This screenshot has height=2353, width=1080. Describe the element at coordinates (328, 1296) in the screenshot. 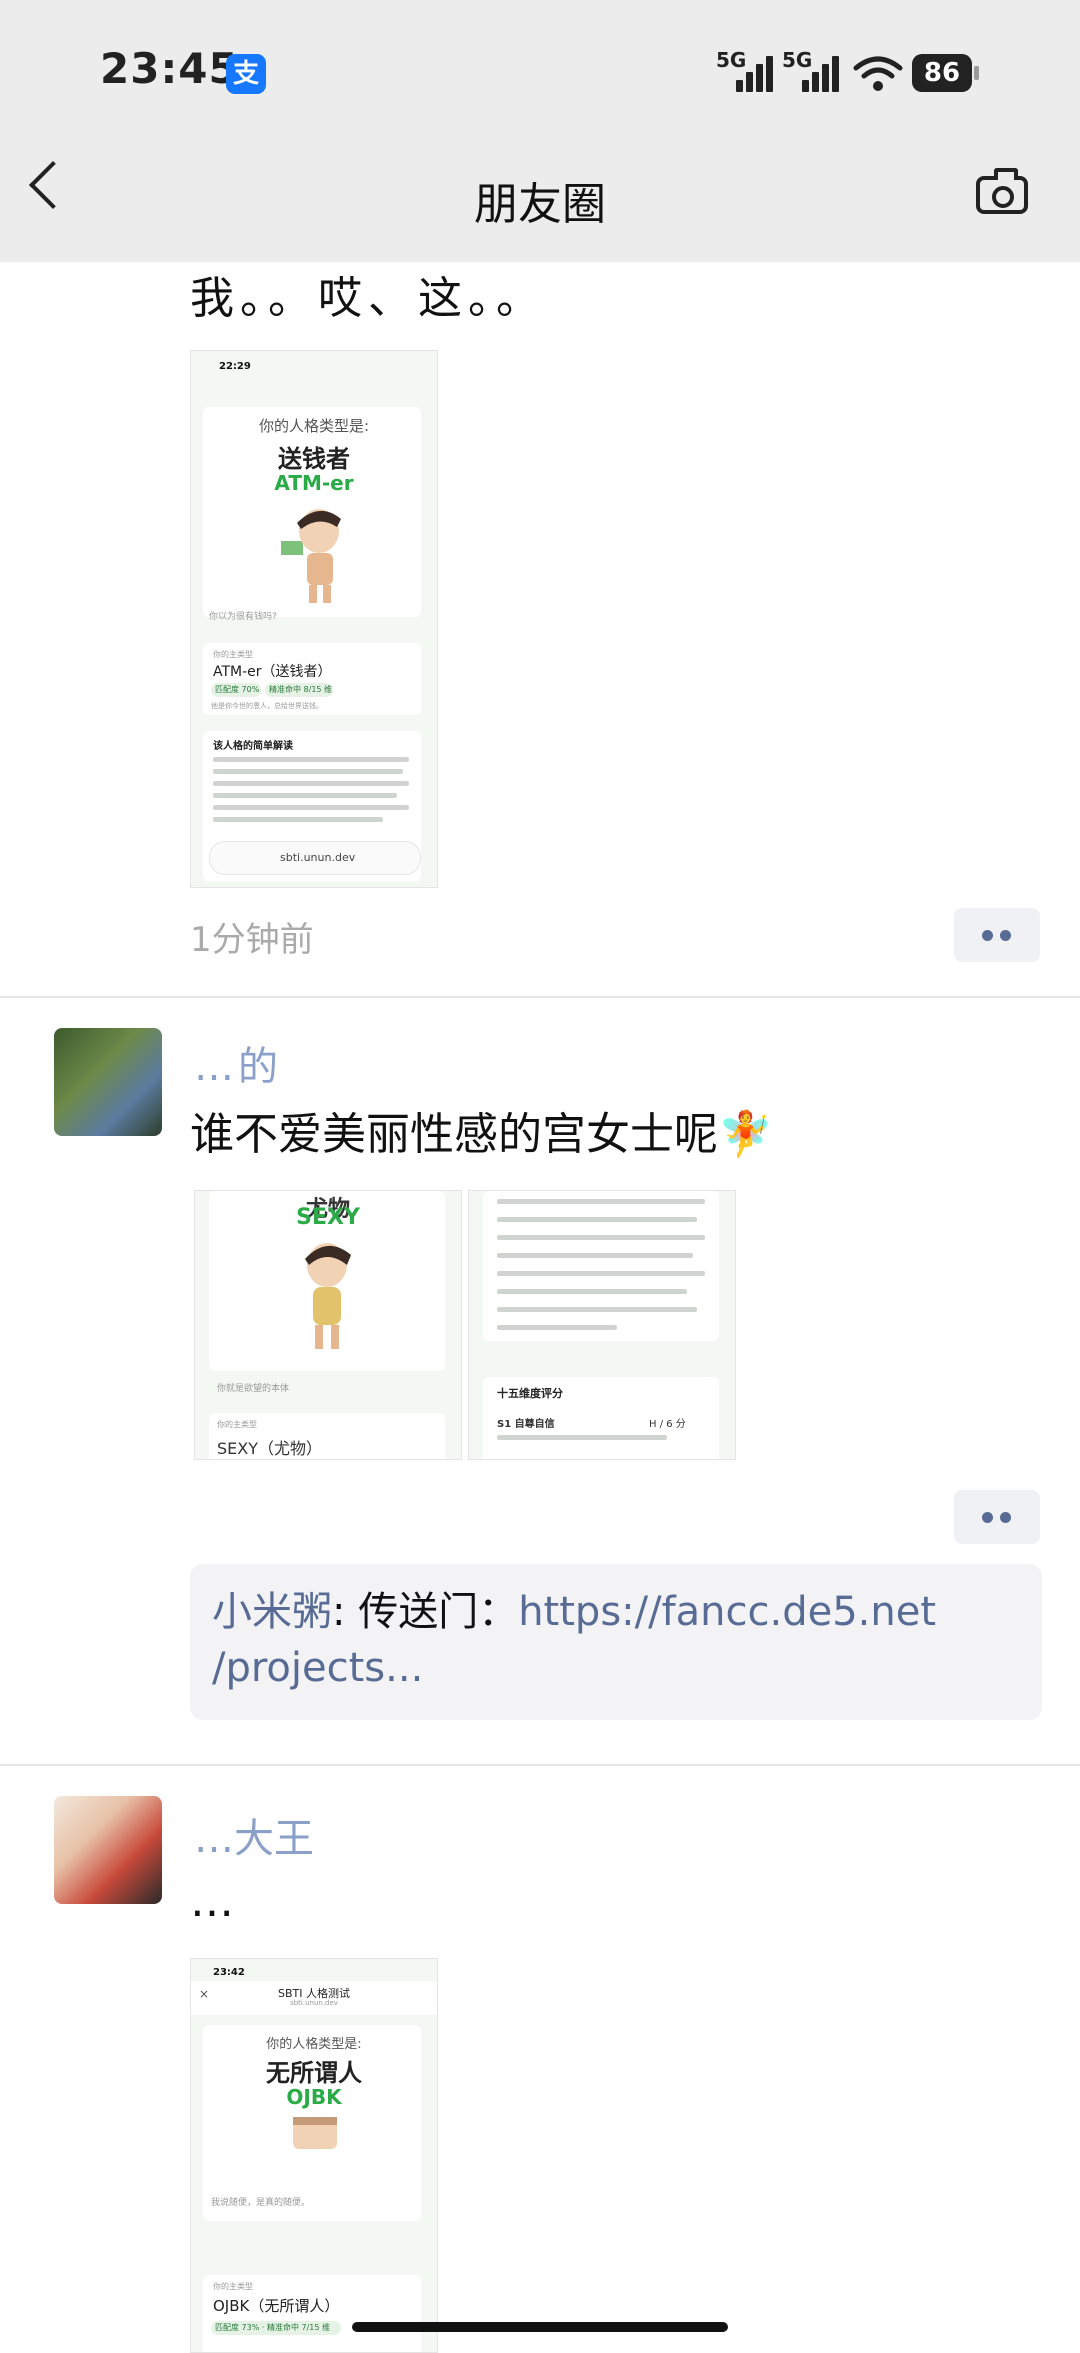

I see `shot2-character-illustration` at that location.